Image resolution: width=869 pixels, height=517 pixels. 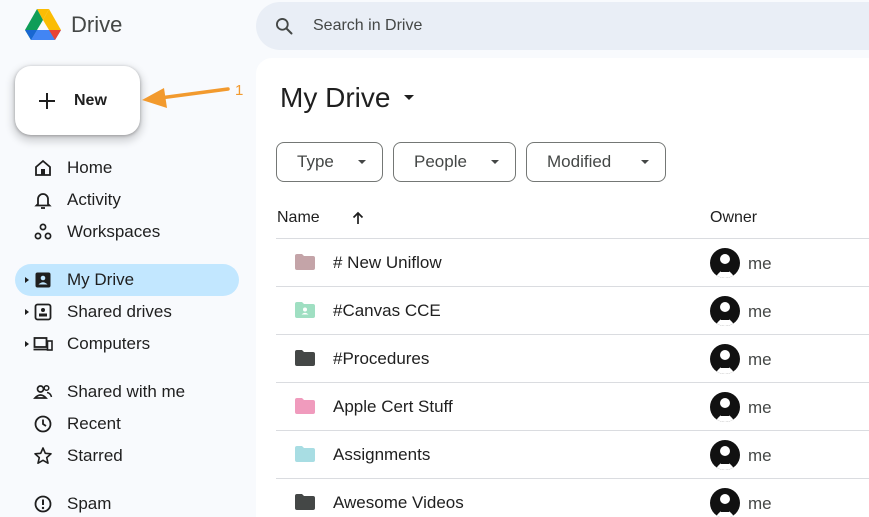 What do you see at coordinates (298, 218) in the screenshot?
I see `column-header-name: Name` at bounding box center [298, 218].